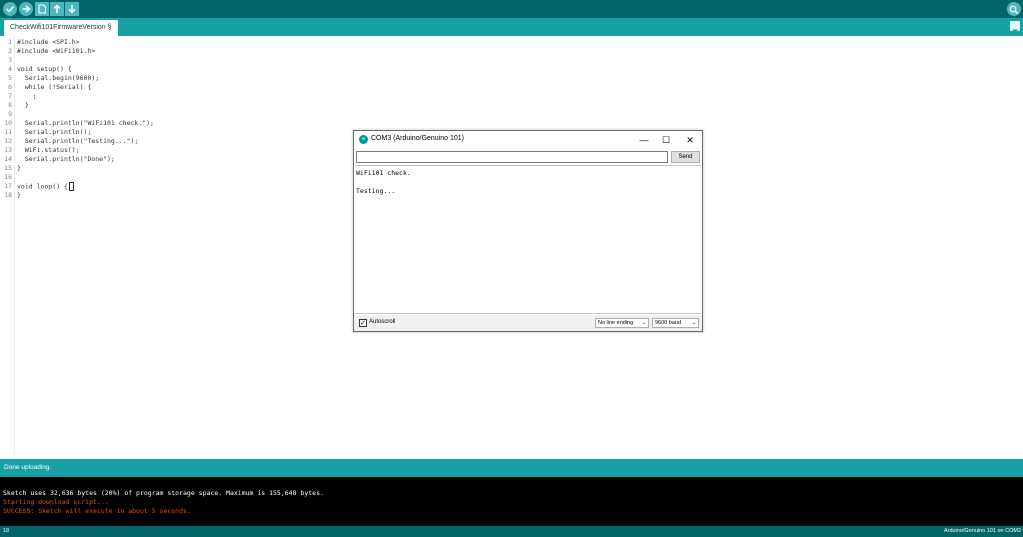 The height and width of the screenshot is (537, 1023). Describe the element at coordinates (42, 186) in the screenshot. I see `code-line-text: void loop() {` at that location.